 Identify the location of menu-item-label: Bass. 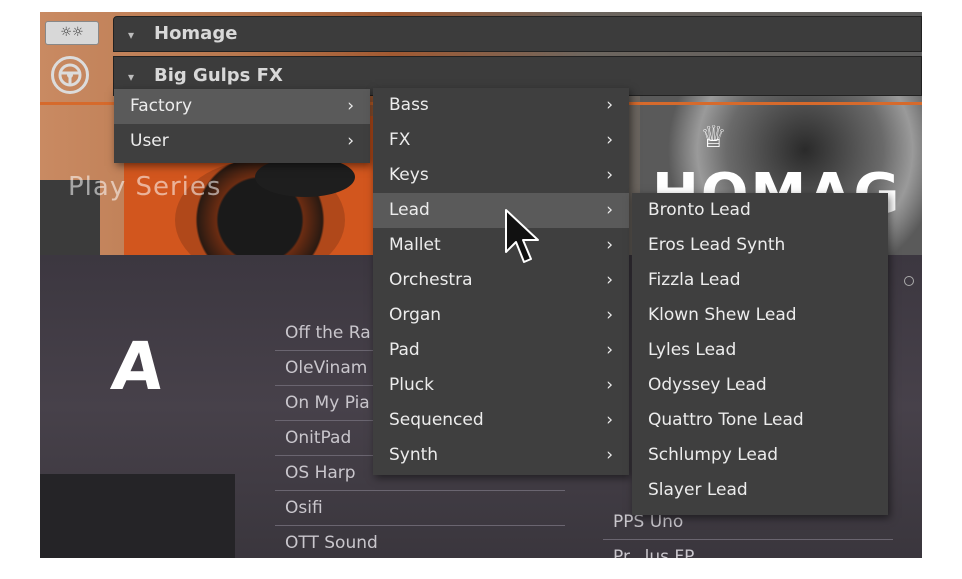
(409, 105).